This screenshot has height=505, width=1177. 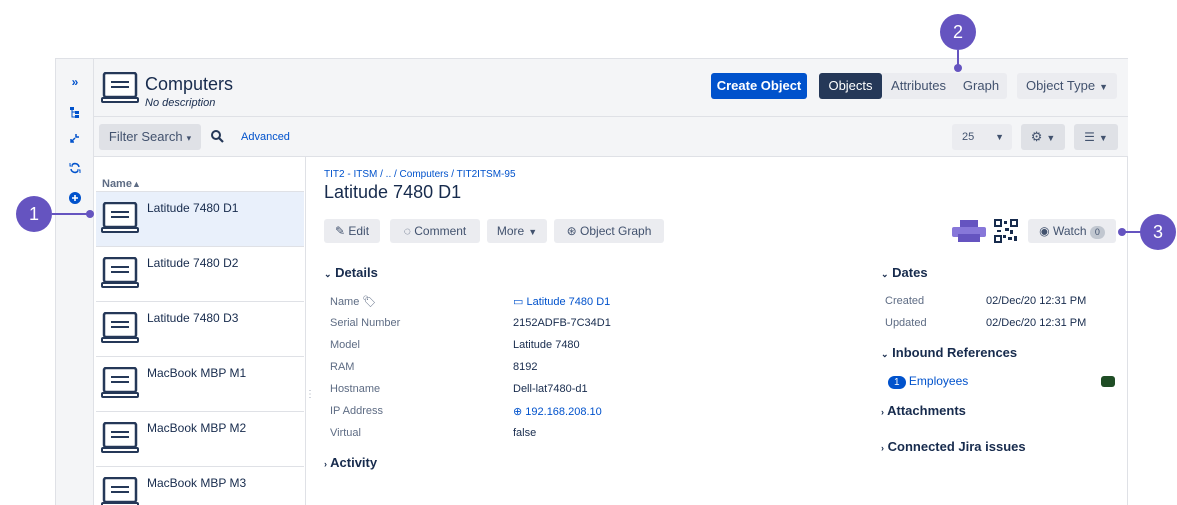 What do you see at coordinates (217, 136) in the screenshot?
I see `search-icon` at bounding box center [217, 136].